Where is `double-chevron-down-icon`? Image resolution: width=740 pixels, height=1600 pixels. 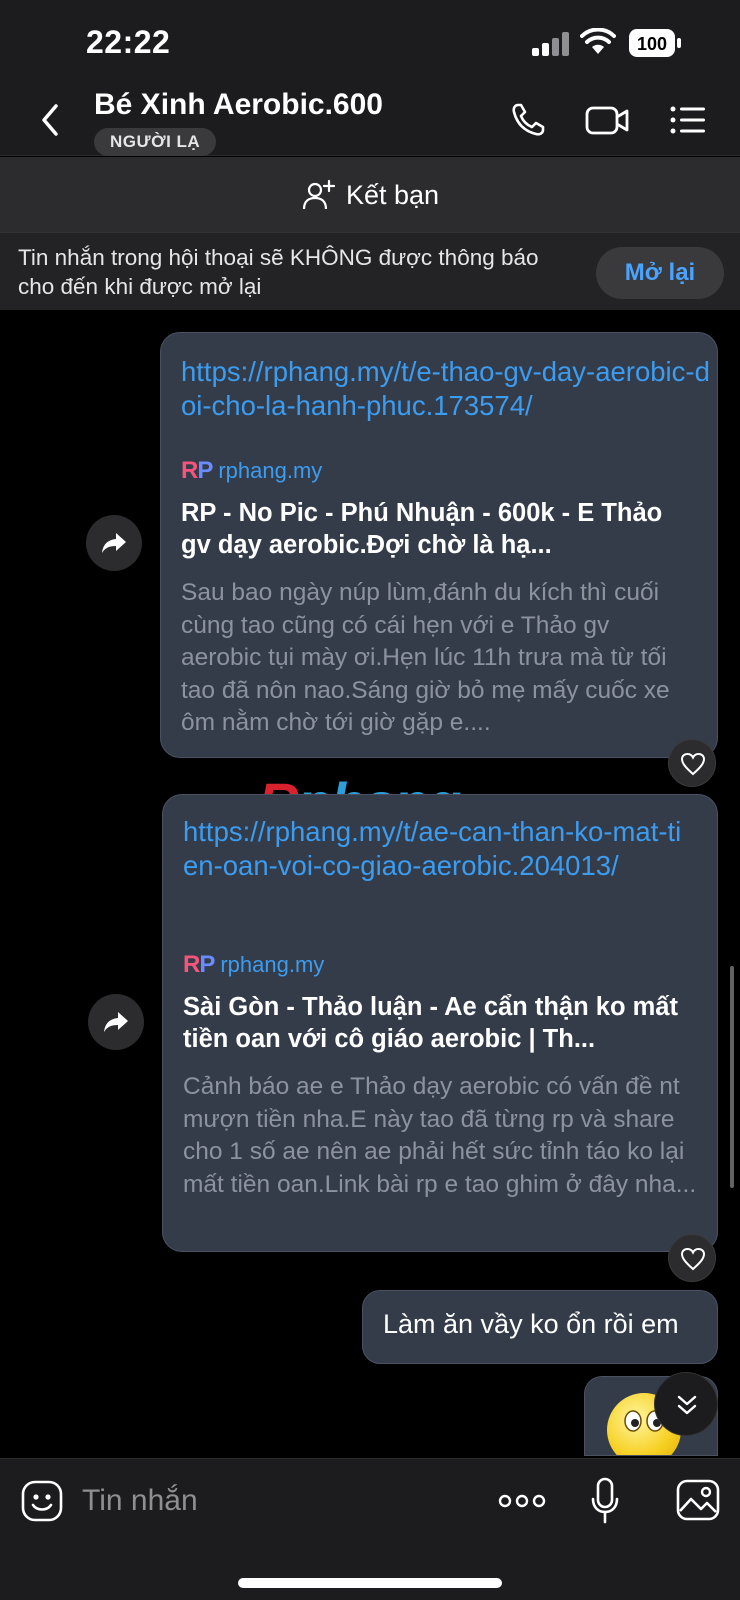 double-chevron-down-icon is located at coordinates (687, 1405).